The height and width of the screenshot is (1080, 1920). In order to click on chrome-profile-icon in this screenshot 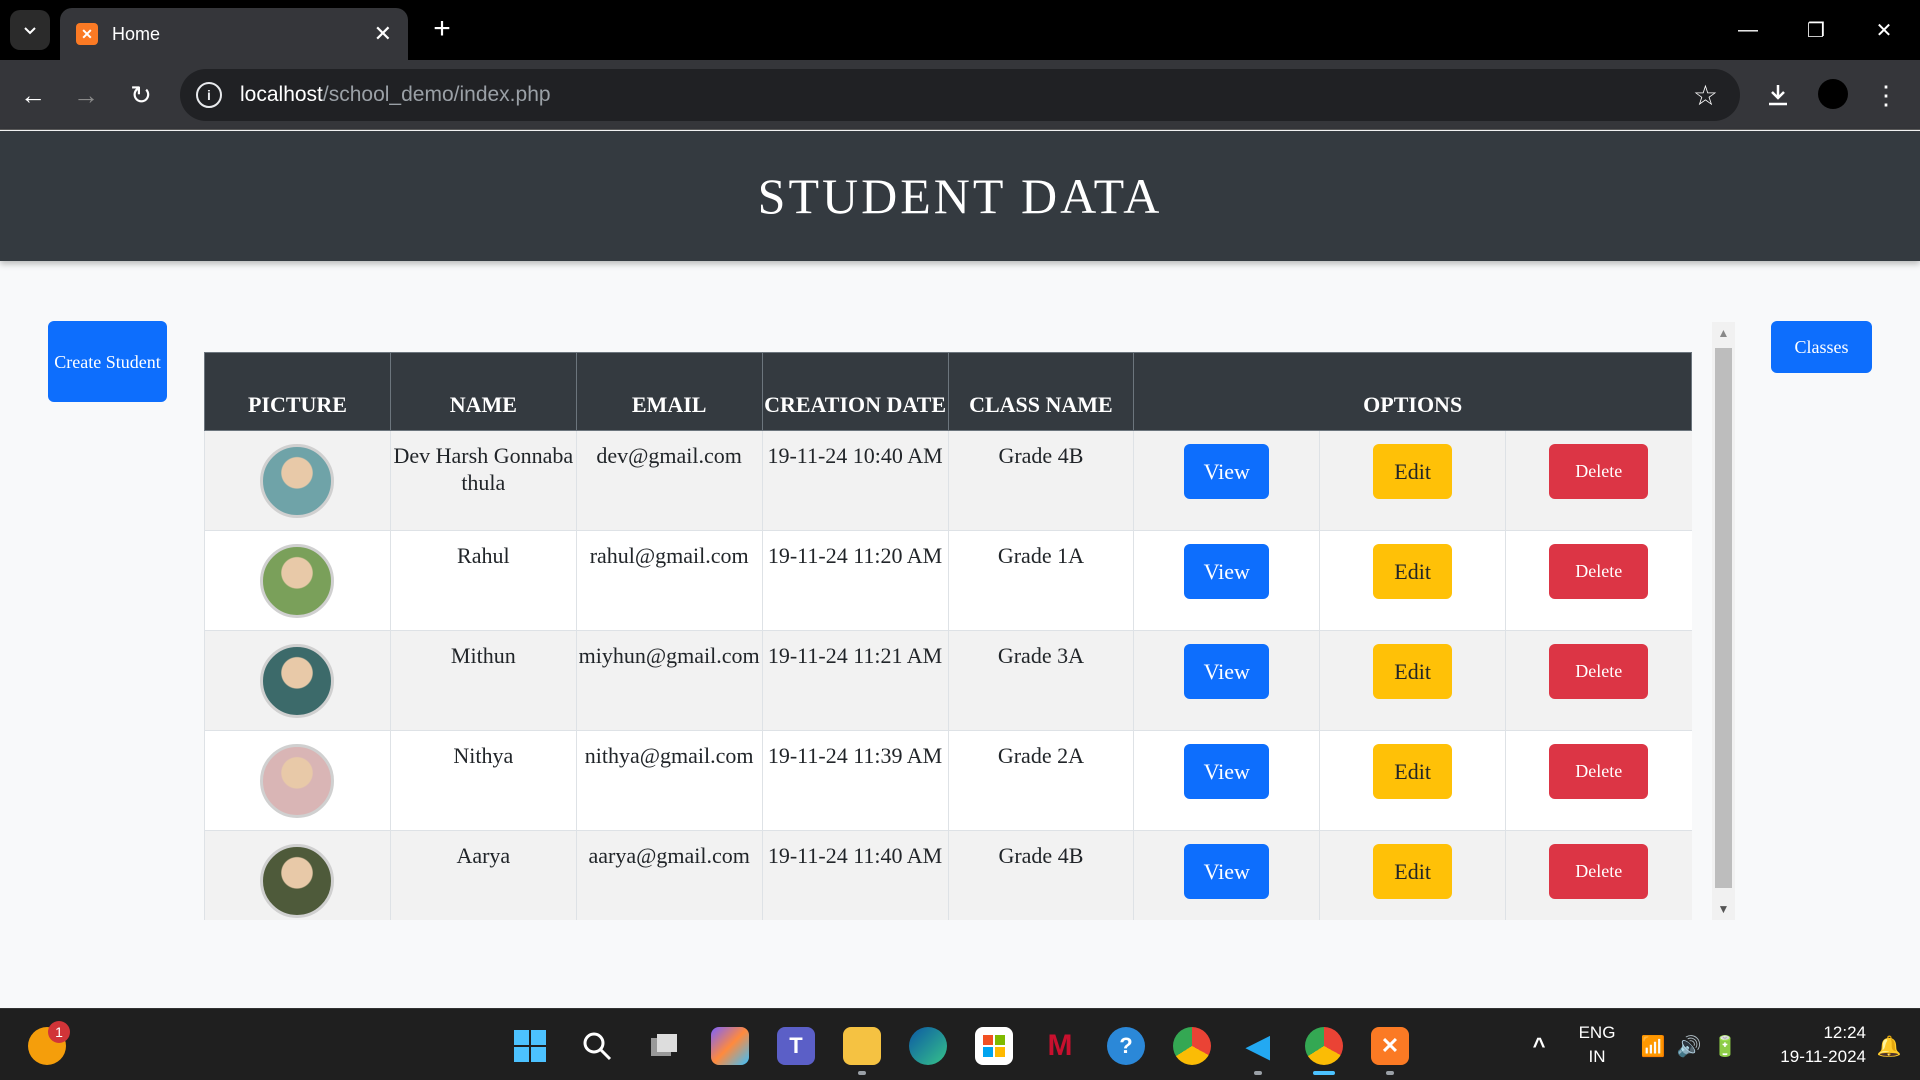, I will do `click(1324, 1046)`.